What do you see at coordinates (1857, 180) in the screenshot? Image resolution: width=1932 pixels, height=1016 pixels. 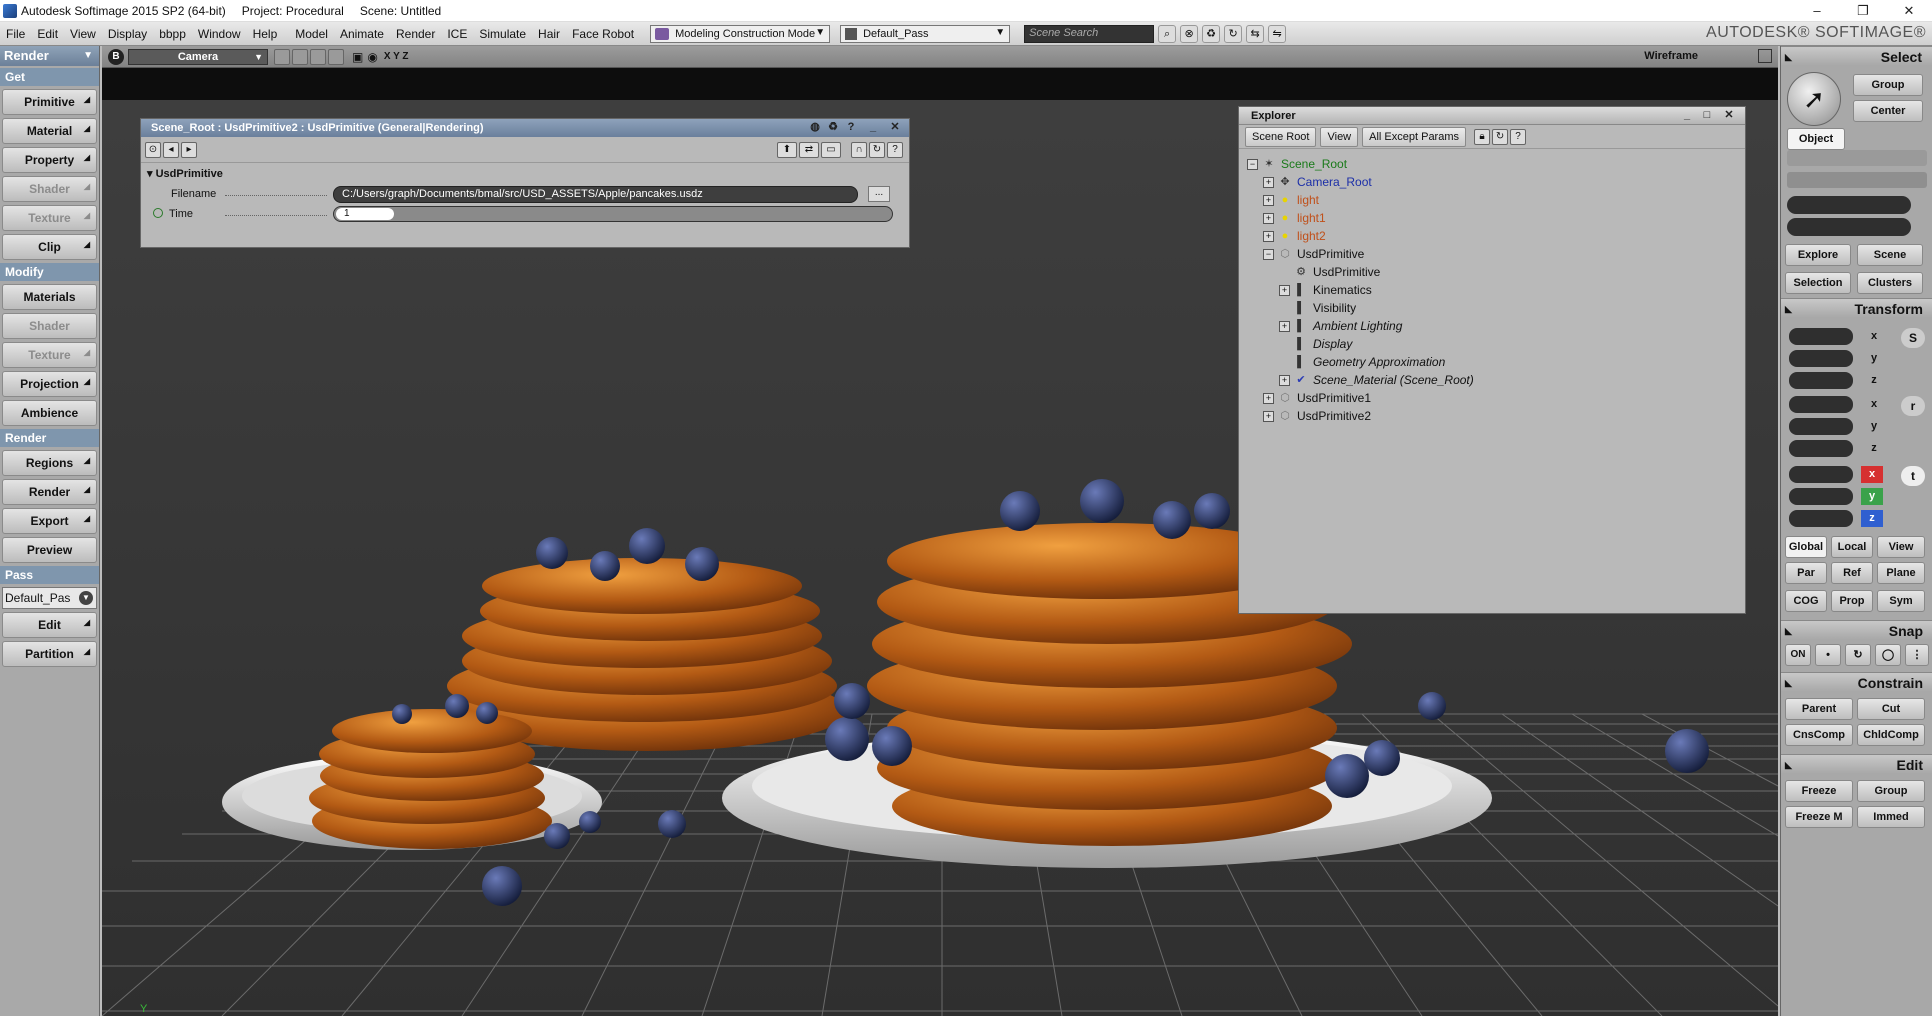 I see `select-filter-dropdown` at bounding box center [1857, 180].